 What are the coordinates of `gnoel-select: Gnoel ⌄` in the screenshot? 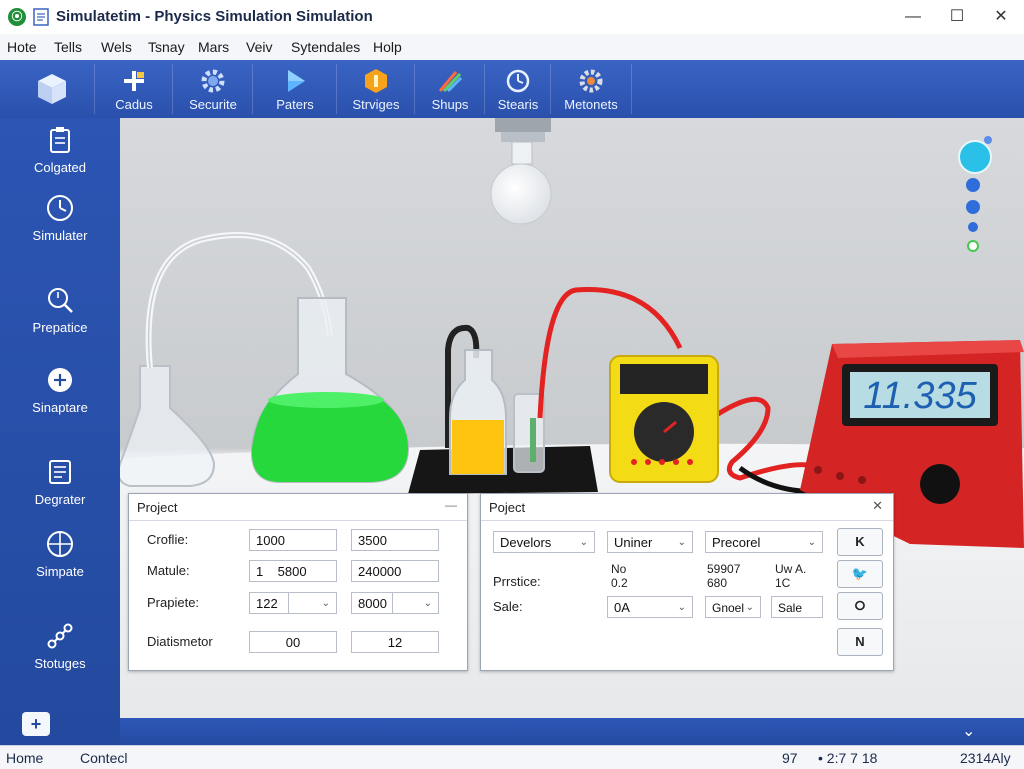 It's located at (733, 607).